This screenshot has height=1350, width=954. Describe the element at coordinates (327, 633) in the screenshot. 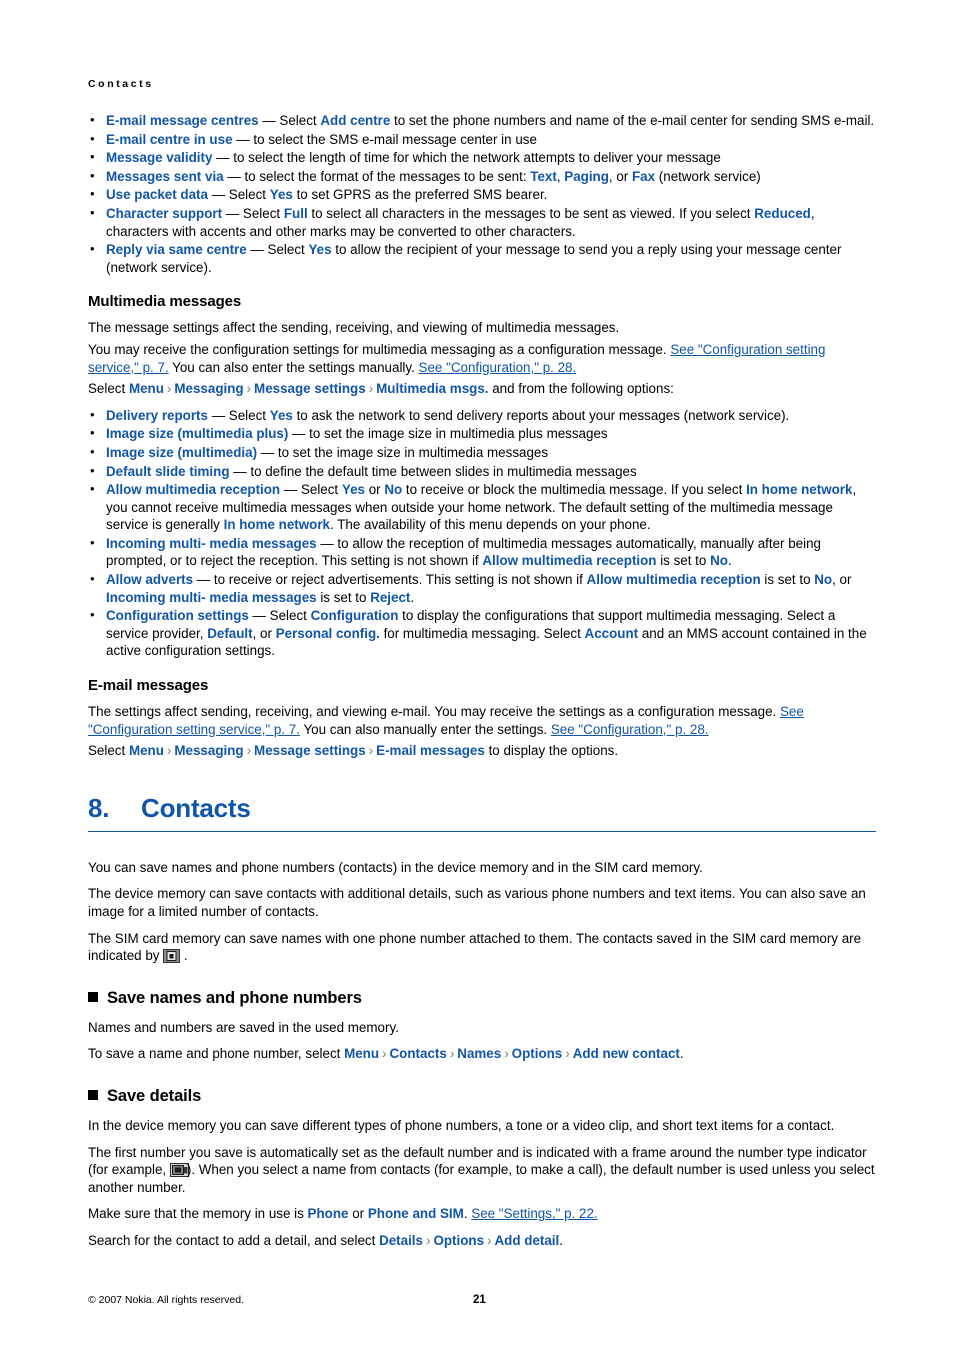

I see `emphasis-term: Personal config.` at that location.